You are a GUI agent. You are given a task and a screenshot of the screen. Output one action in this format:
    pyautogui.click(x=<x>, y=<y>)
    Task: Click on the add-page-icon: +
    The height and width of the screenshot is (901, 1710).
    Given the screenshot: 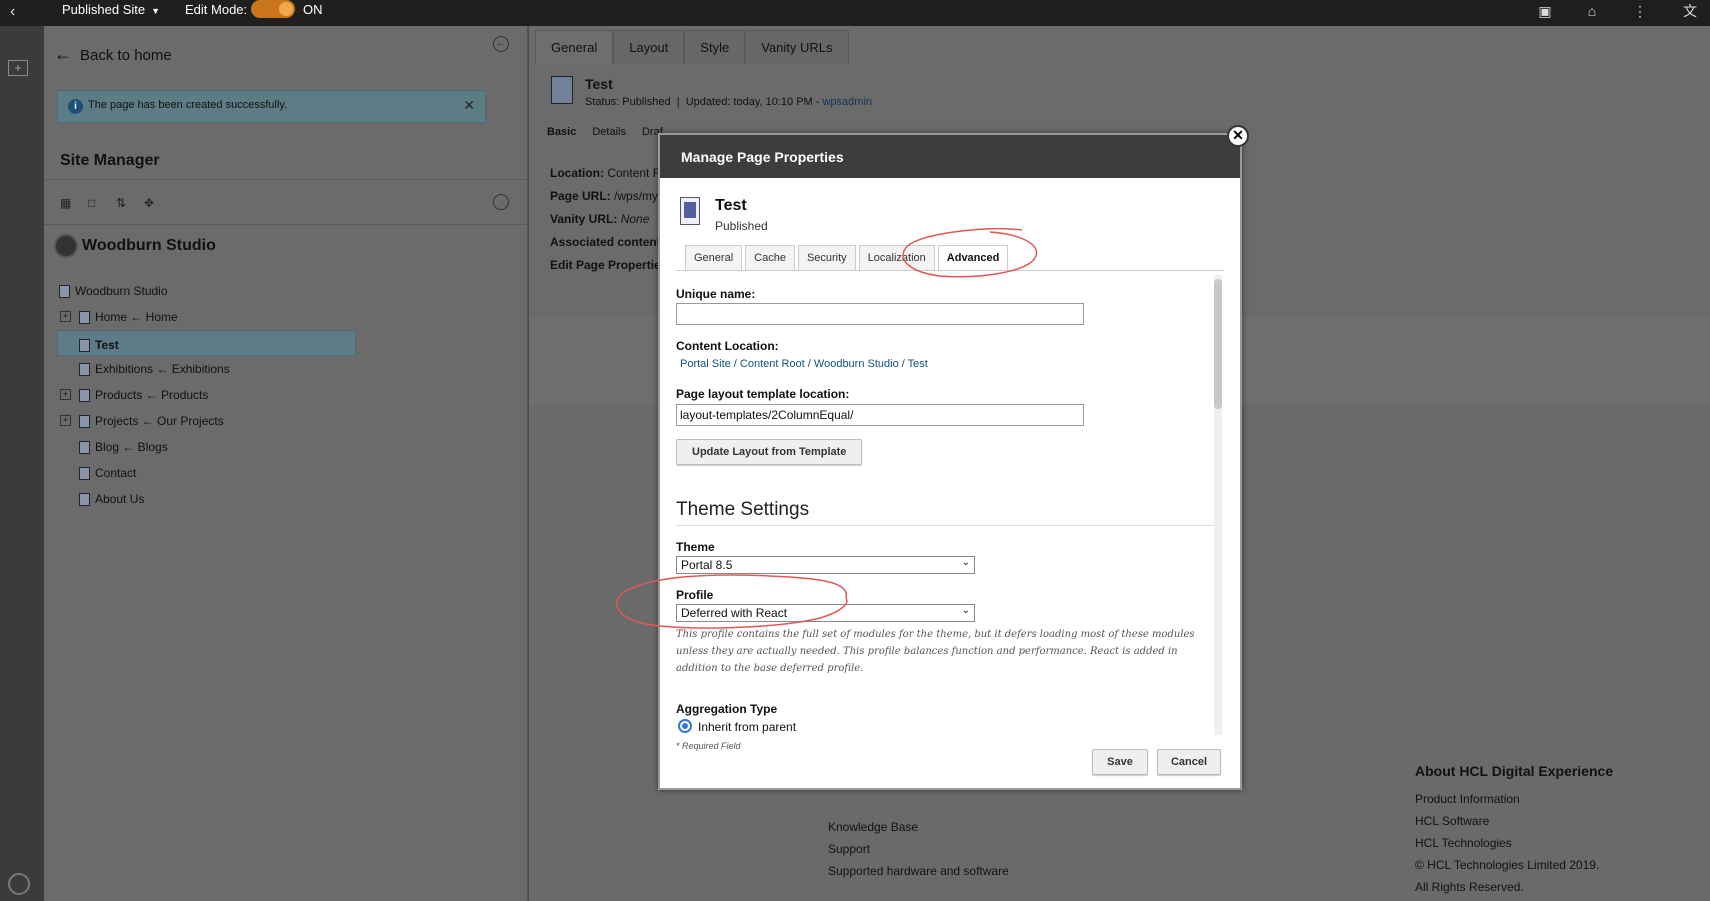 What is the action you would take?
    pyautogui.click(x=18, y=68)
    